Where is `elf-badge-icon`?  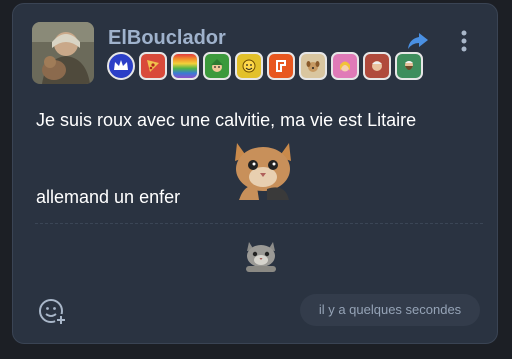 elf-badge-icon is located at coordinates (217, 66).